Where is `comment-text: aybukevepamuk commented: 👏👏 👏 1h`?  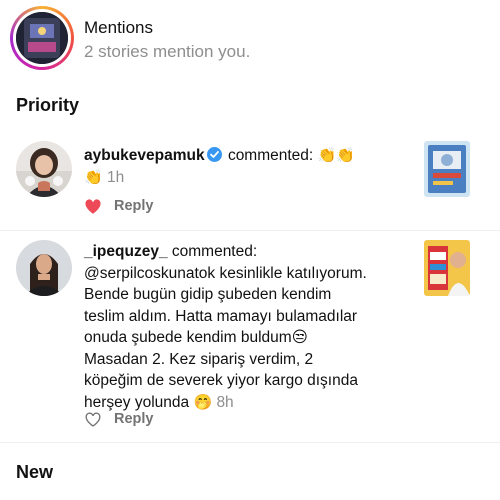
comment-text: aybukevepamuk commented: 👏👏 👏 1h is located at coordinates (249, 166).